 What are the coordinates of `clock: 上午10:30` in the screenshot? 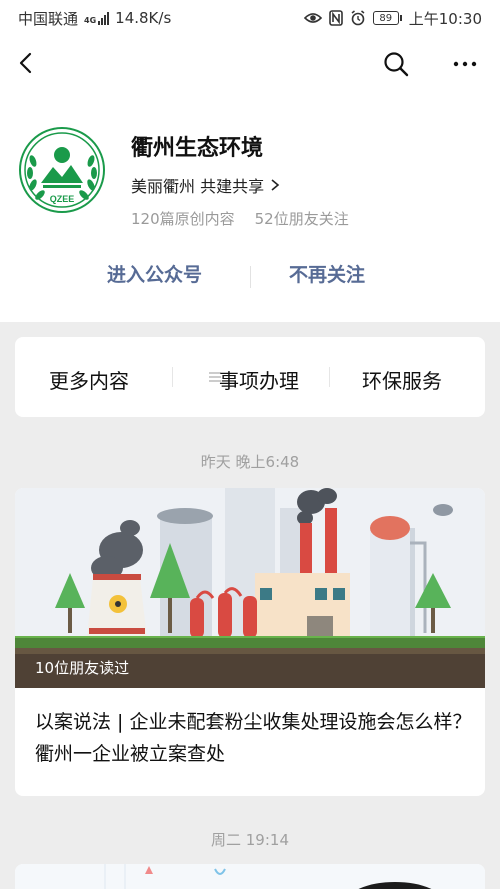 It's located at (445, 18).